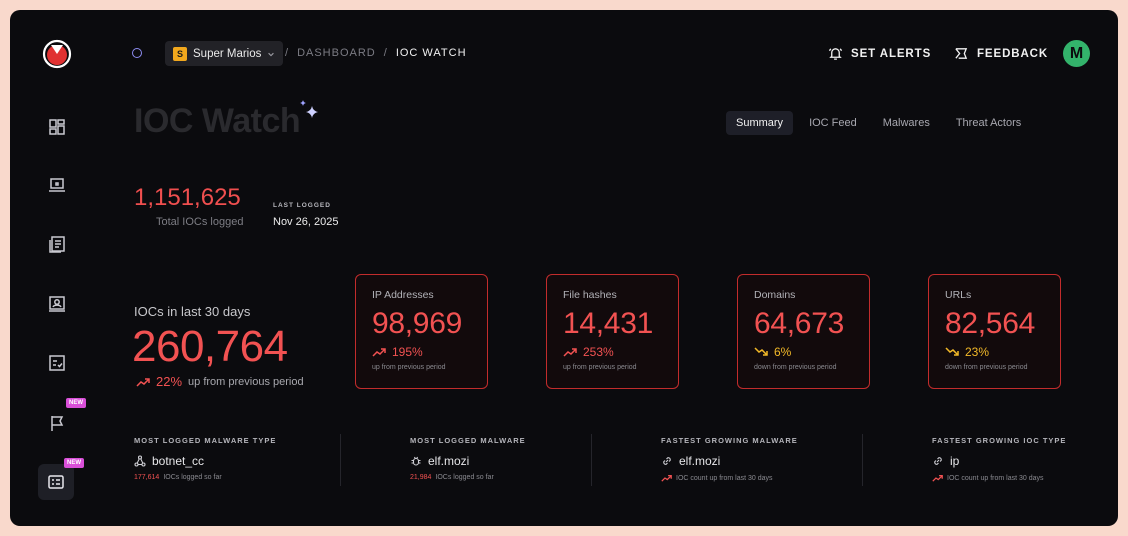 The width and height of the screenshot is (1128, 536). What do you see at coordinates (336, 53) in the screenshot?
I see `breadcrumb-dashboard: DASHBOARD` at bounding box center [336, 53].